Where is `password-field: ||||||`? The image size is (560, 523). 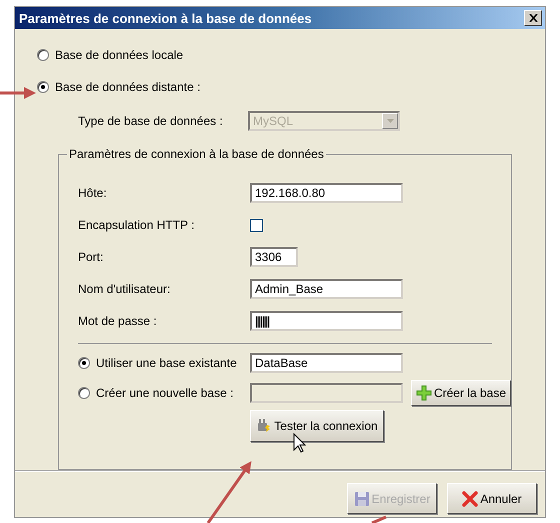
password-field: |||||| is located at coordinates (326, 321).